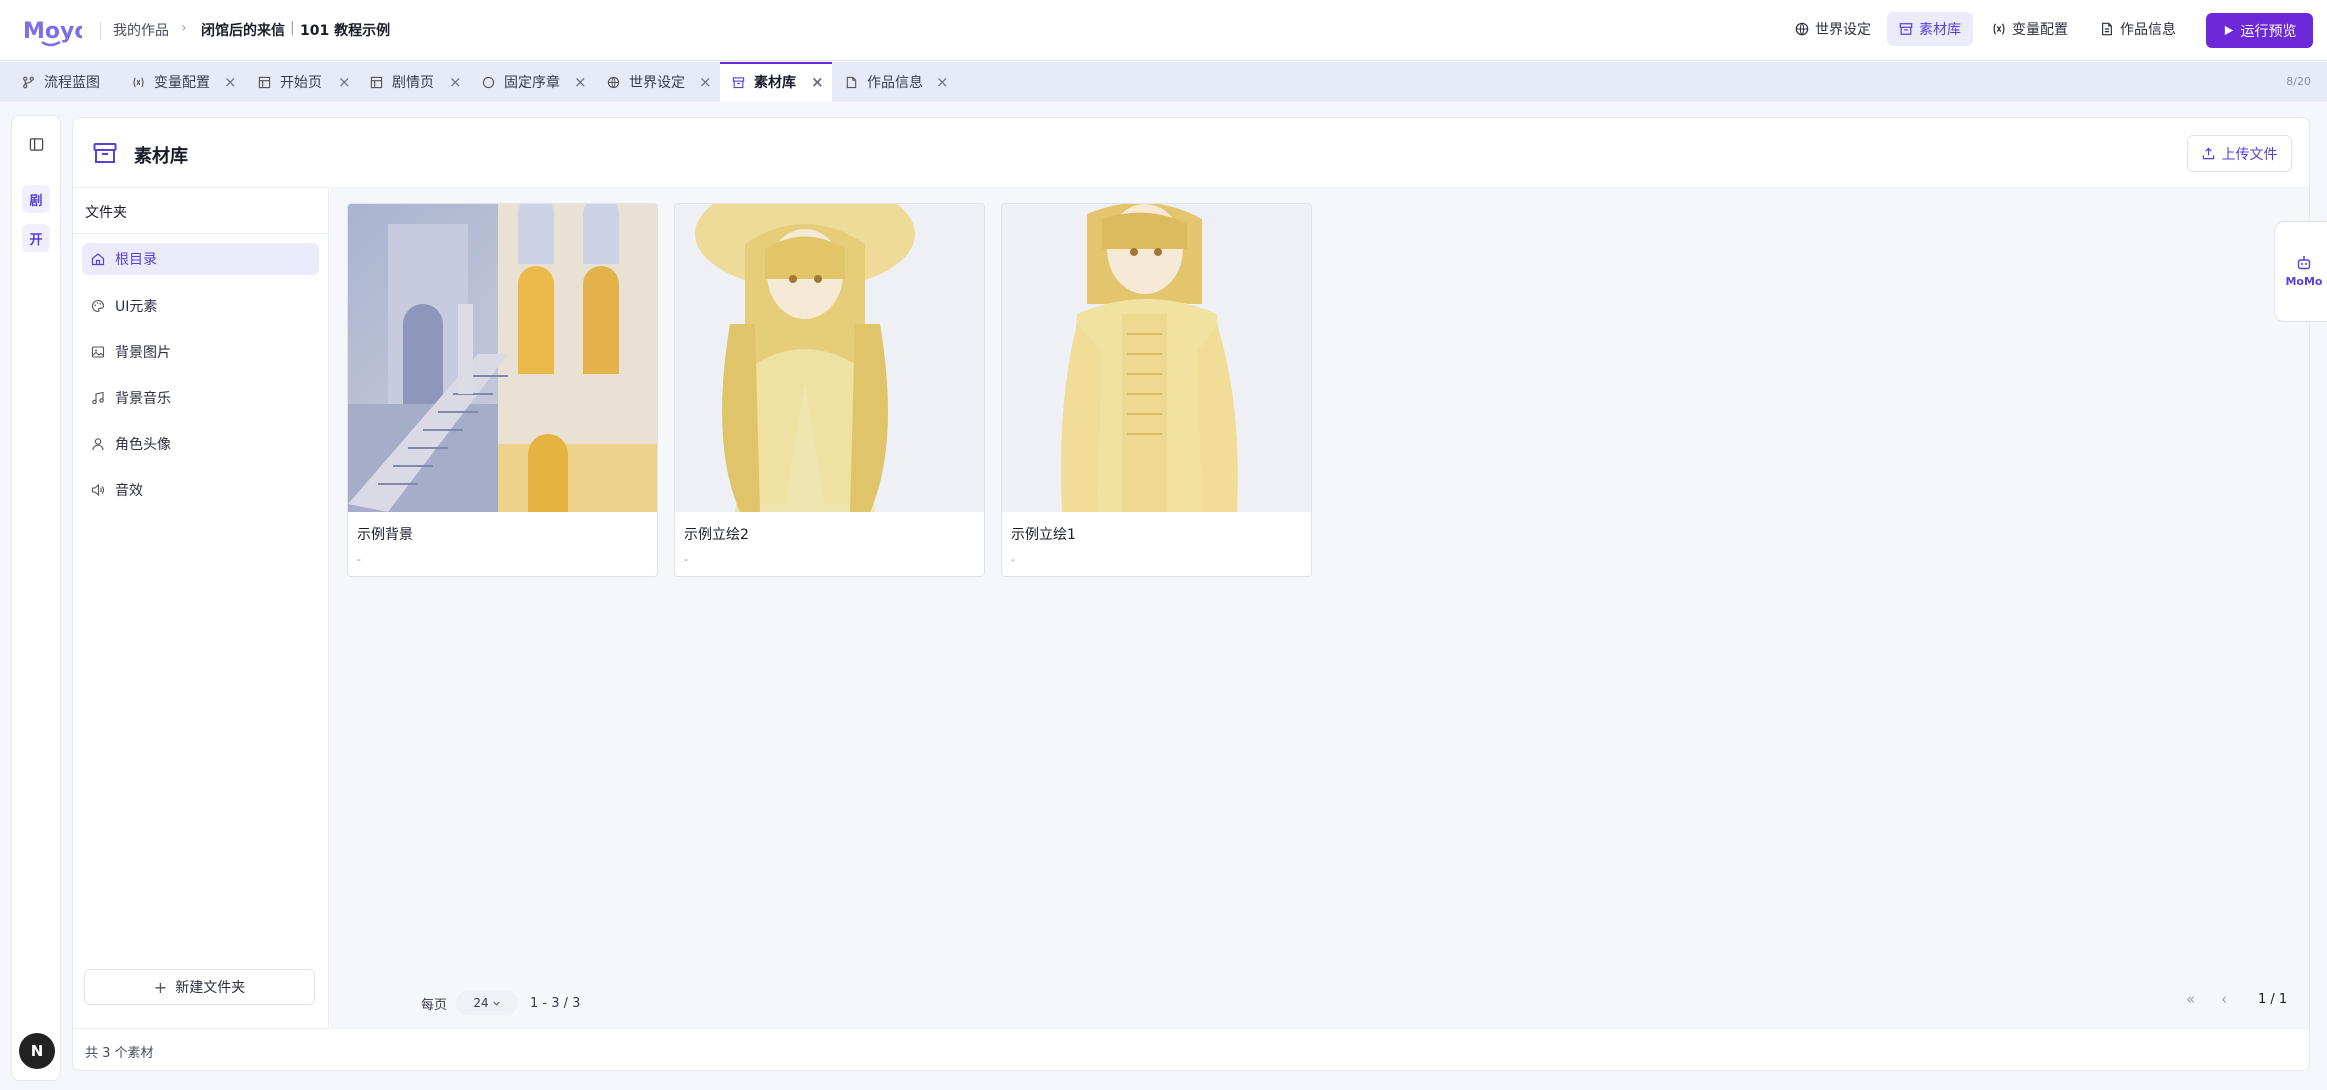 The width and height of the screenshot is (2327, 1090). What do you see at coordinates (143, 353) in the screenshot?
I see `folder-item-label: 背景图片` at bounding box center [143, 353].